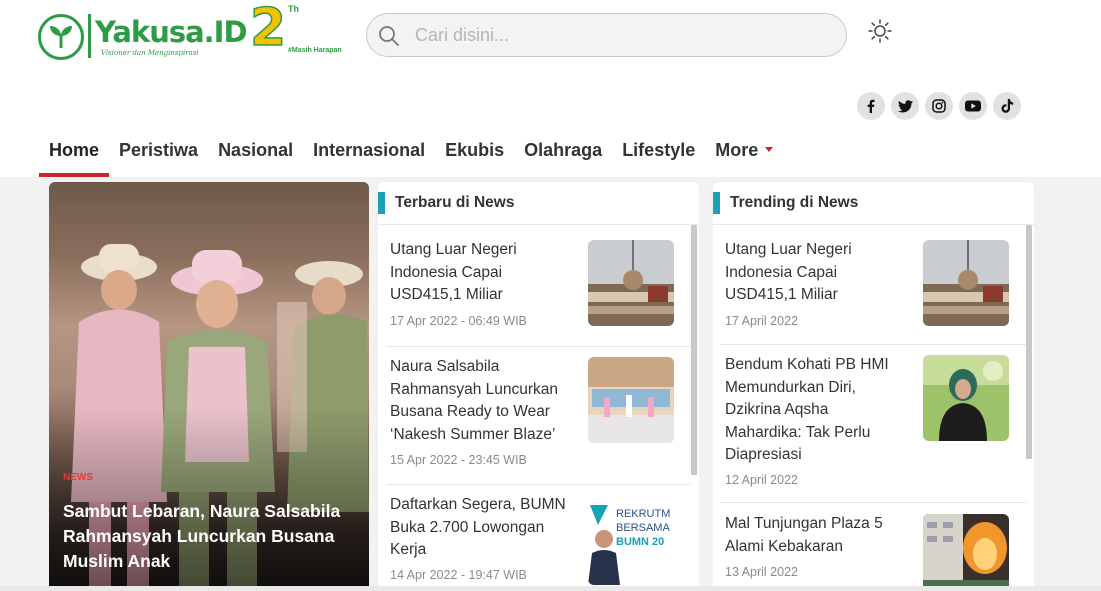 The width and height of the screenshot is (1101, 591). What do you see at coordinates (455, 202) in the screenshot?
I see `latest-news-title: Terbaru di News` at bounding box center [455, 202].